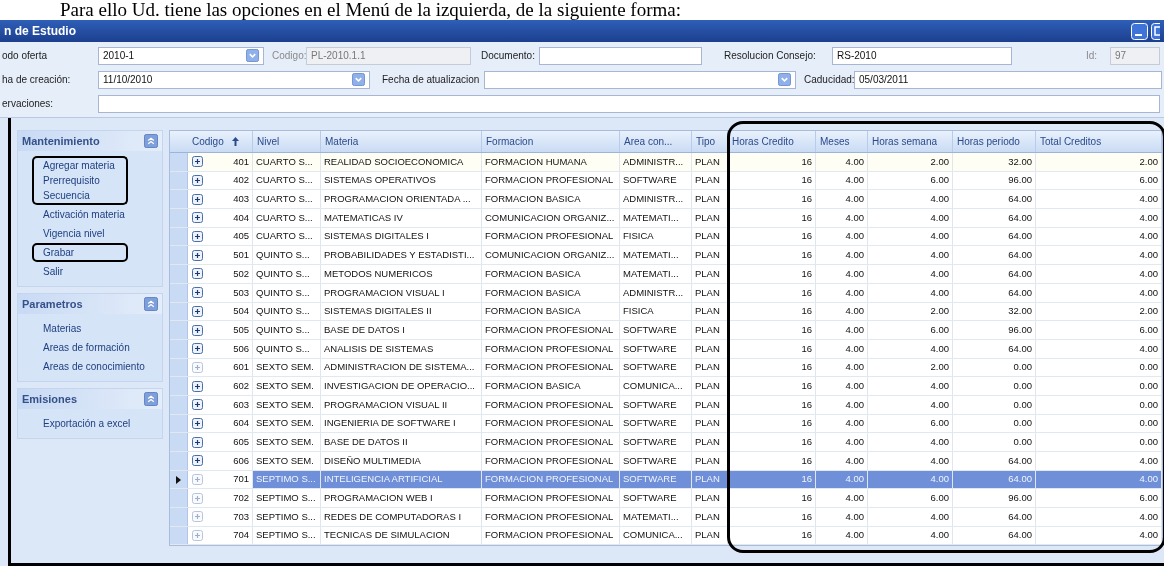  What do you see at coordinates (666, 274) in the screenshot?
I see `table-row: 502 QUINTO S... METODOS NUMERICOS FORMACION BASICA MATEMATI... PLAN 16 4.00 4.00 64.00 4.00` at bounding box center [666, 274].